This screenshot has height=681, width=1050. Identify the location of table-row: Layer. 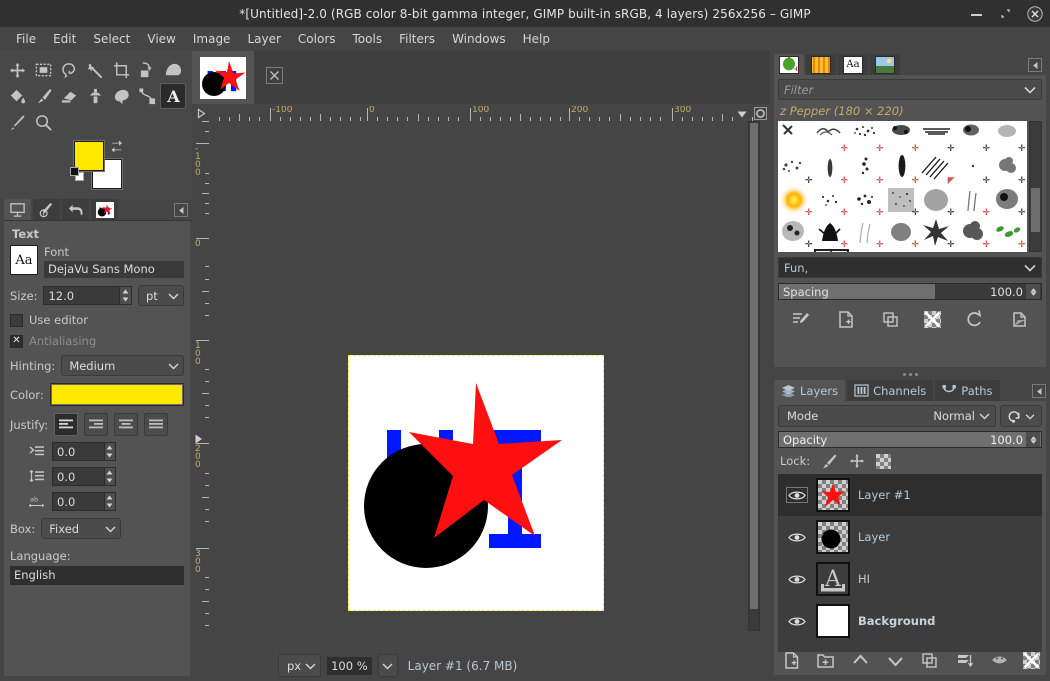
(910, 537).